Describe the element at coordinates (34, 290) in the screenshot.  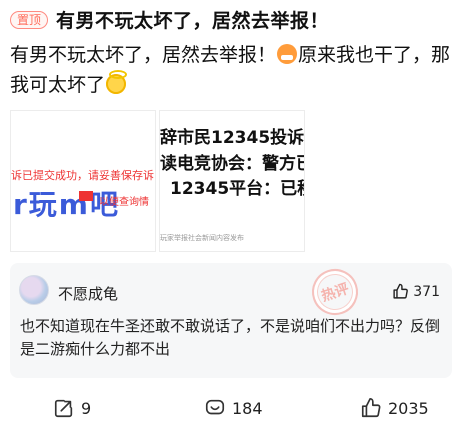
I see `avatar` at that location.